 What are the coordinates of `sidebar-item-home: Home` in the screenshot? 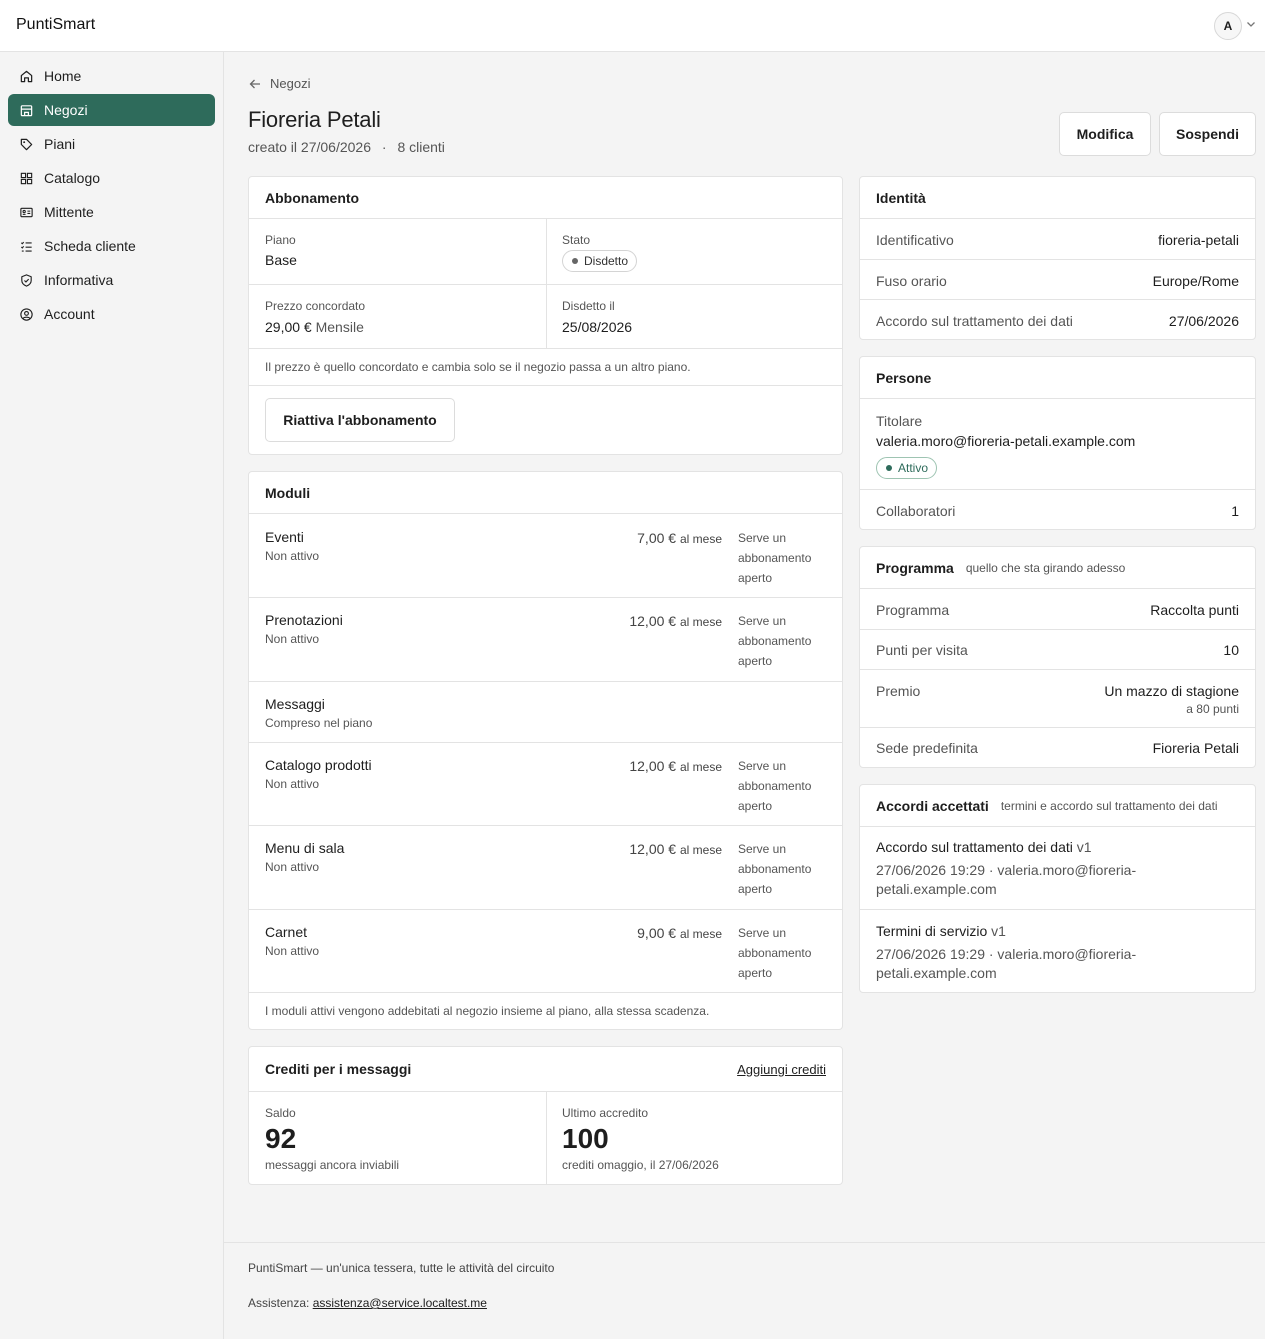 It's located at (111, 76).